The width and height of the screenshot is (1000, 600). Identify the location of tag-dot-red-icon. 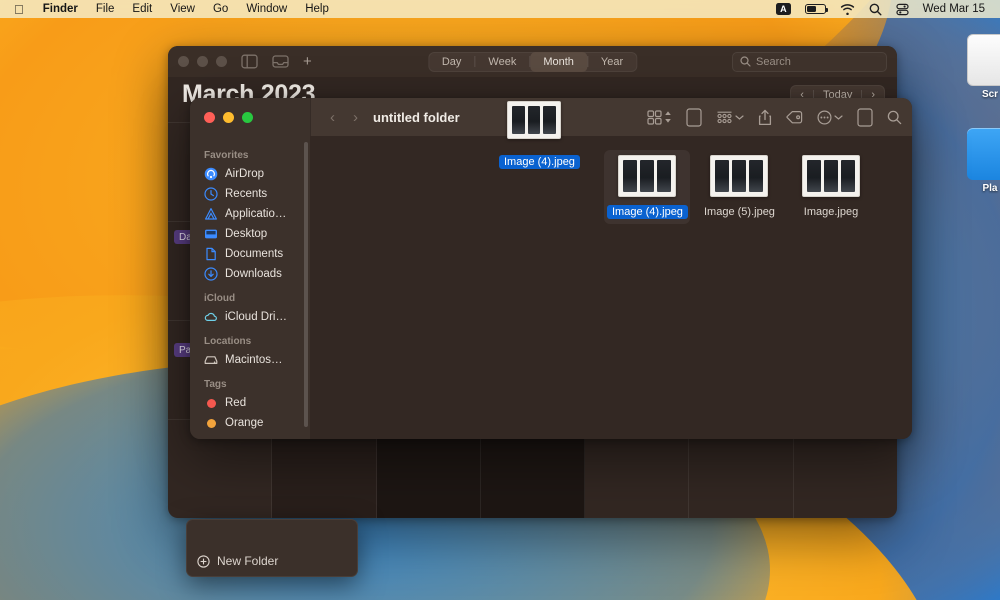
(211, 403).